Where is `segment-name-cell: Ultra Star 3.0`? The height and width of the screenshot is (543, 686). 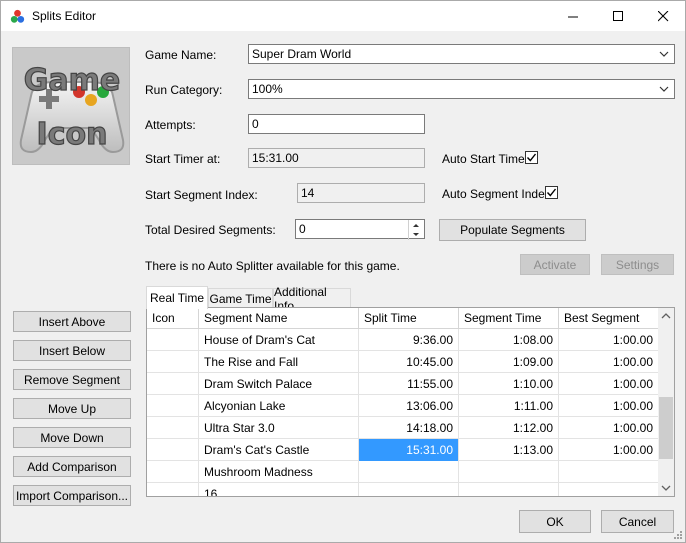 segment-name-cell: Ultra Star 3.0 is located at coordinates (279, 428).